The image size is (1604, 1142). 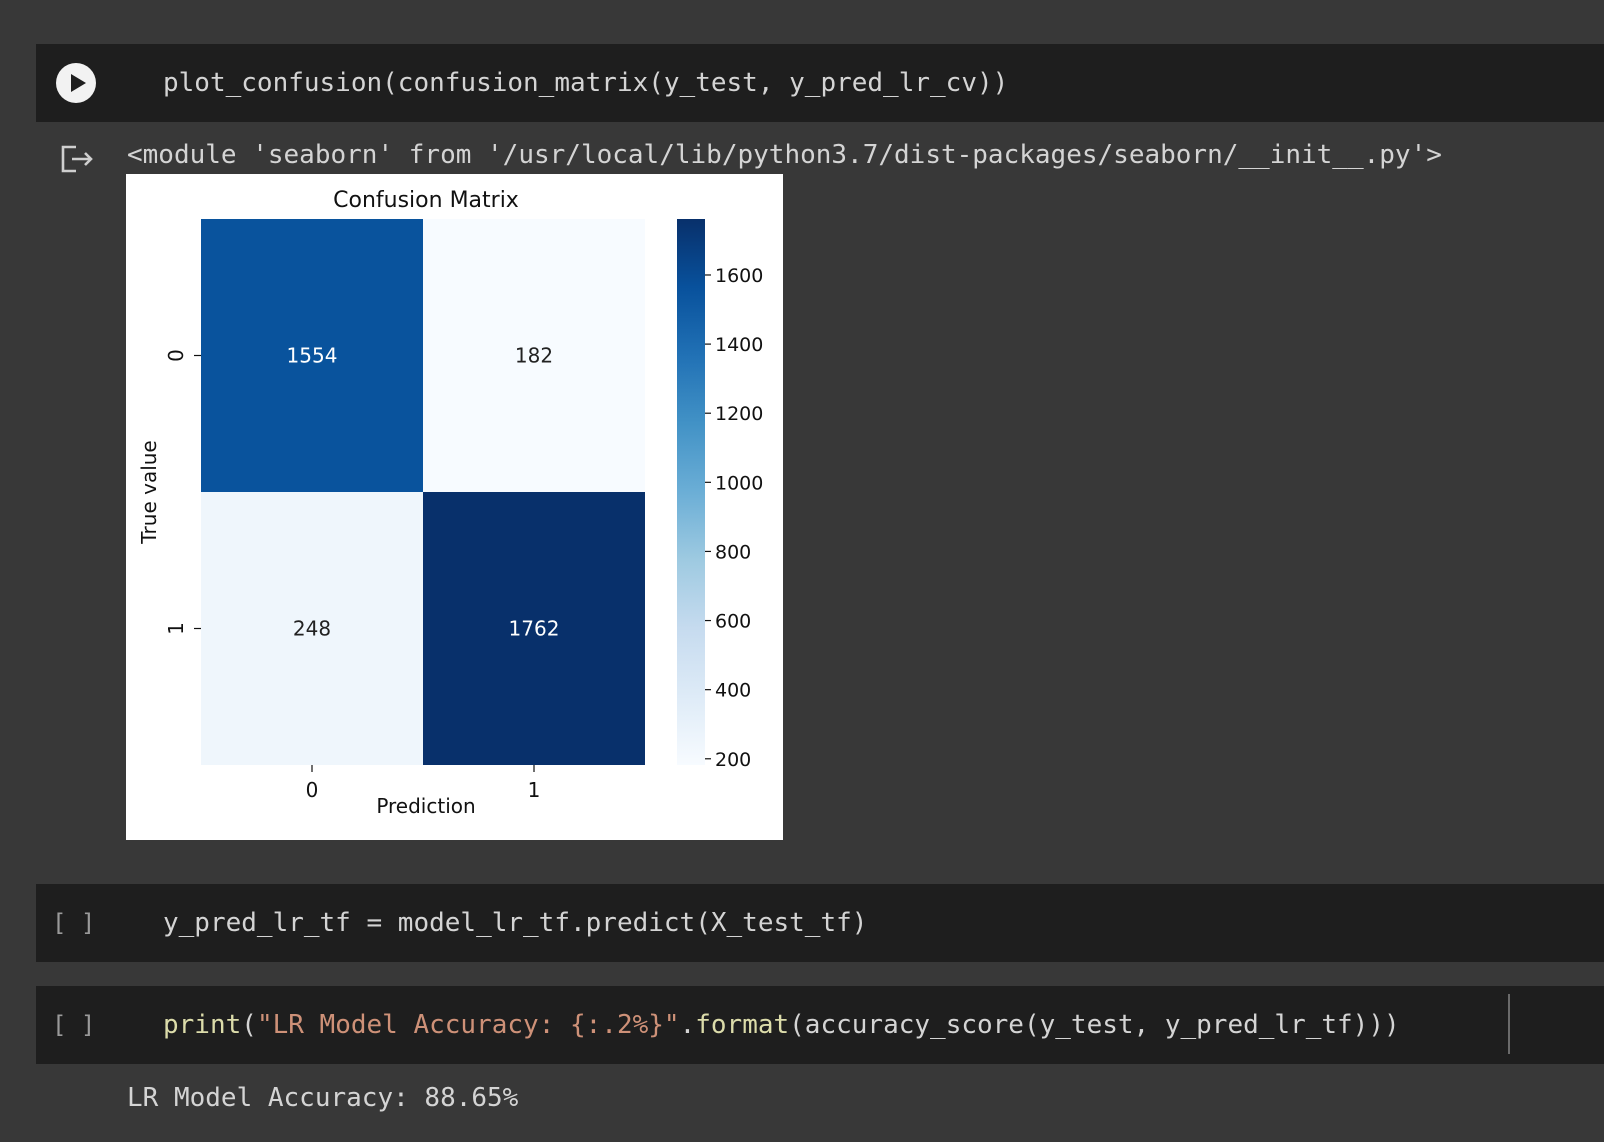 I want to click on x-axis-label: Prediction, so click(x=425, y=806).